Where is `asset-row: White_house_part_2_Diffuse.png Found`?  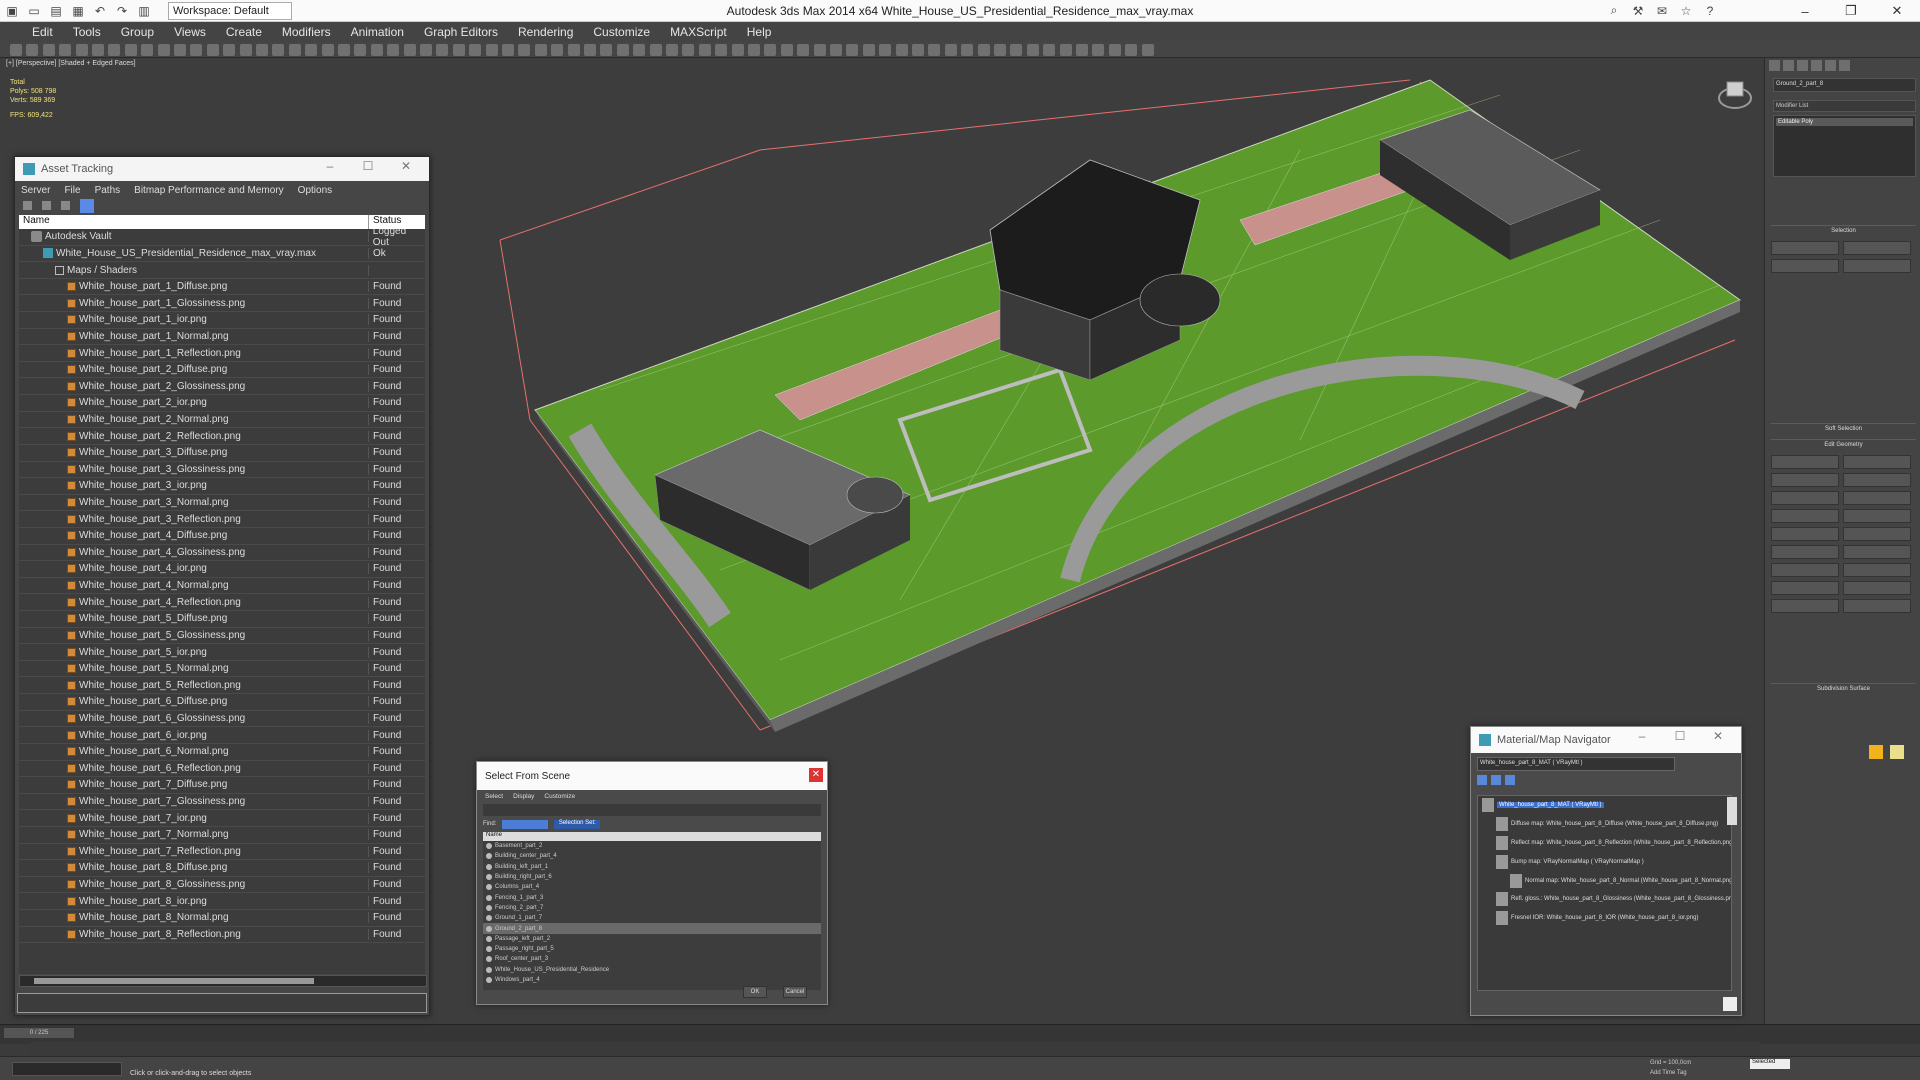
asset-row: White_house_part_2_Diffuse.png Found is located at coordinates (222, 370).